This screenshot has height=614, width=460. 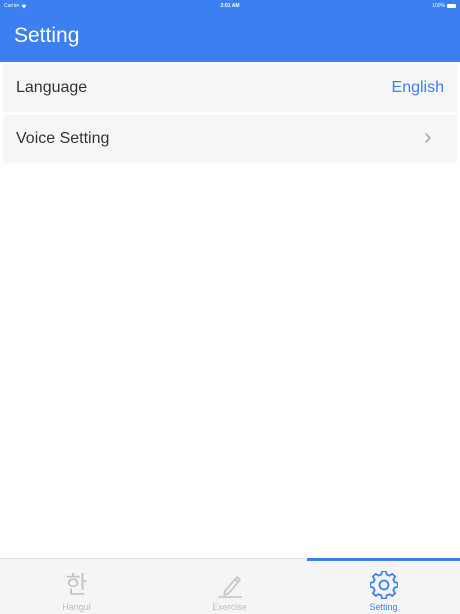 I want to click on setting-row-language: Language English, so click(x=230, y=88).